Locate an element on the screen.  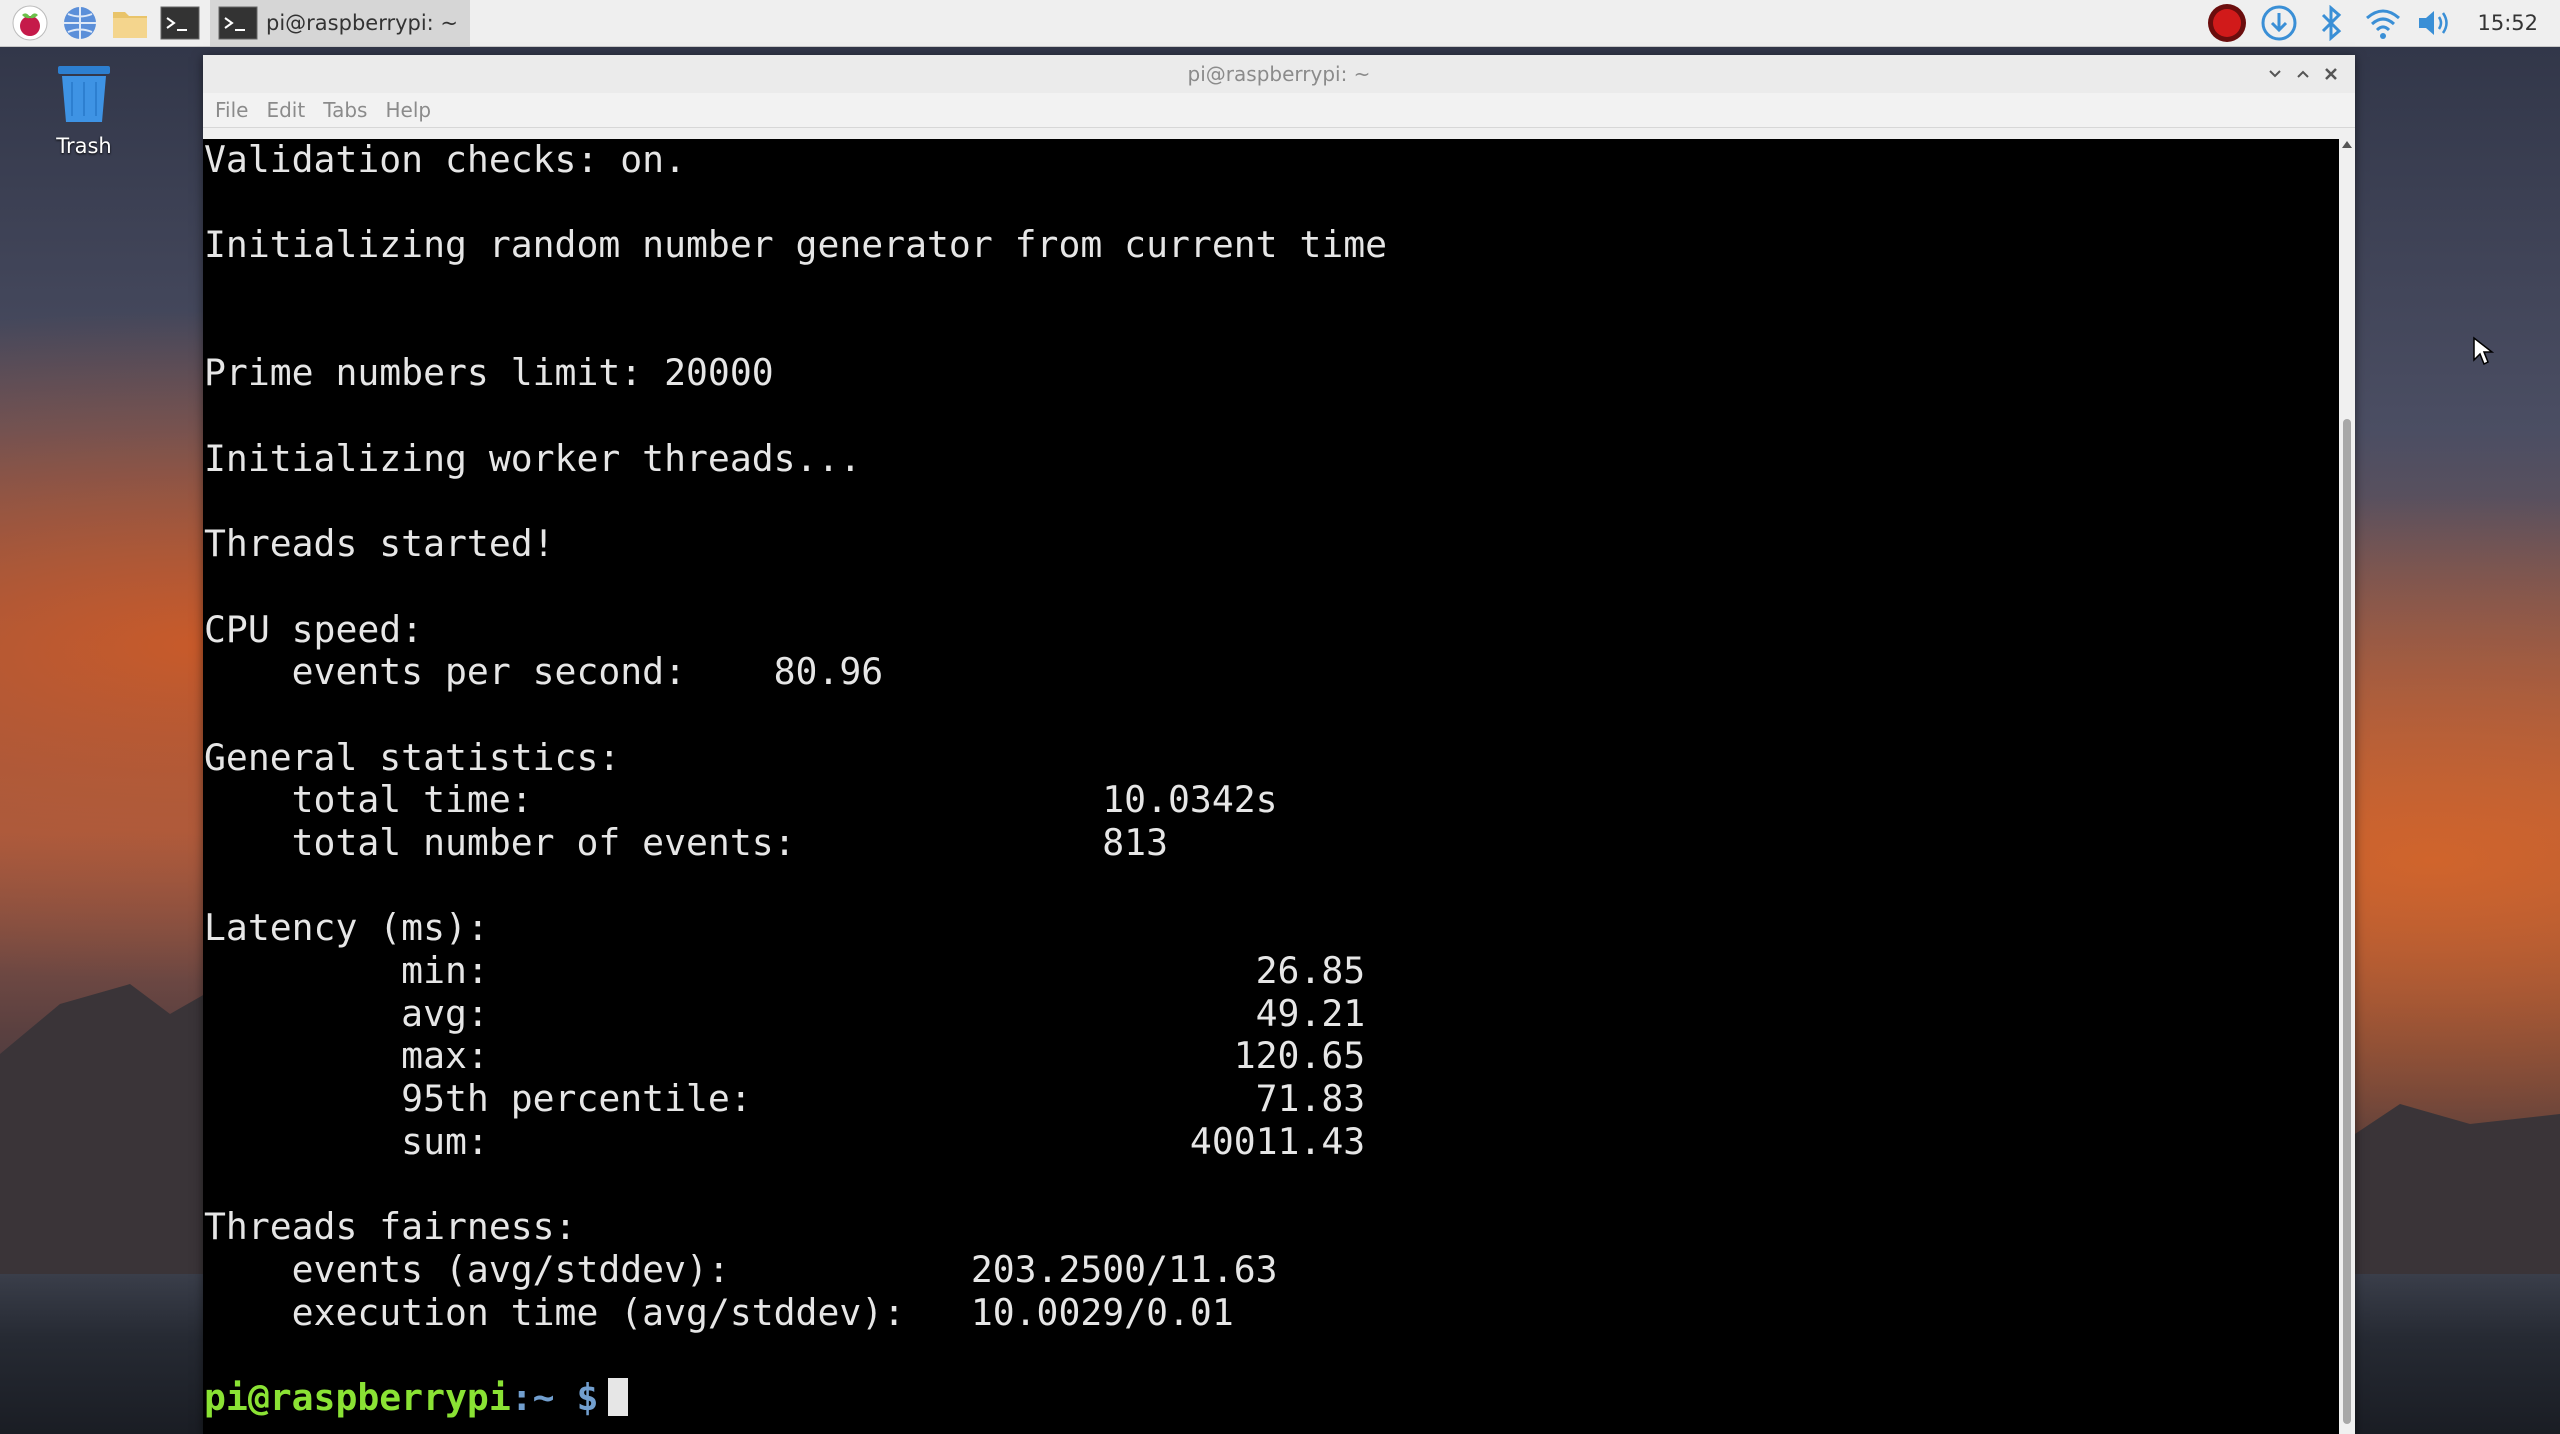
raspberry-menu-icon is located at coordinates (30, 23).